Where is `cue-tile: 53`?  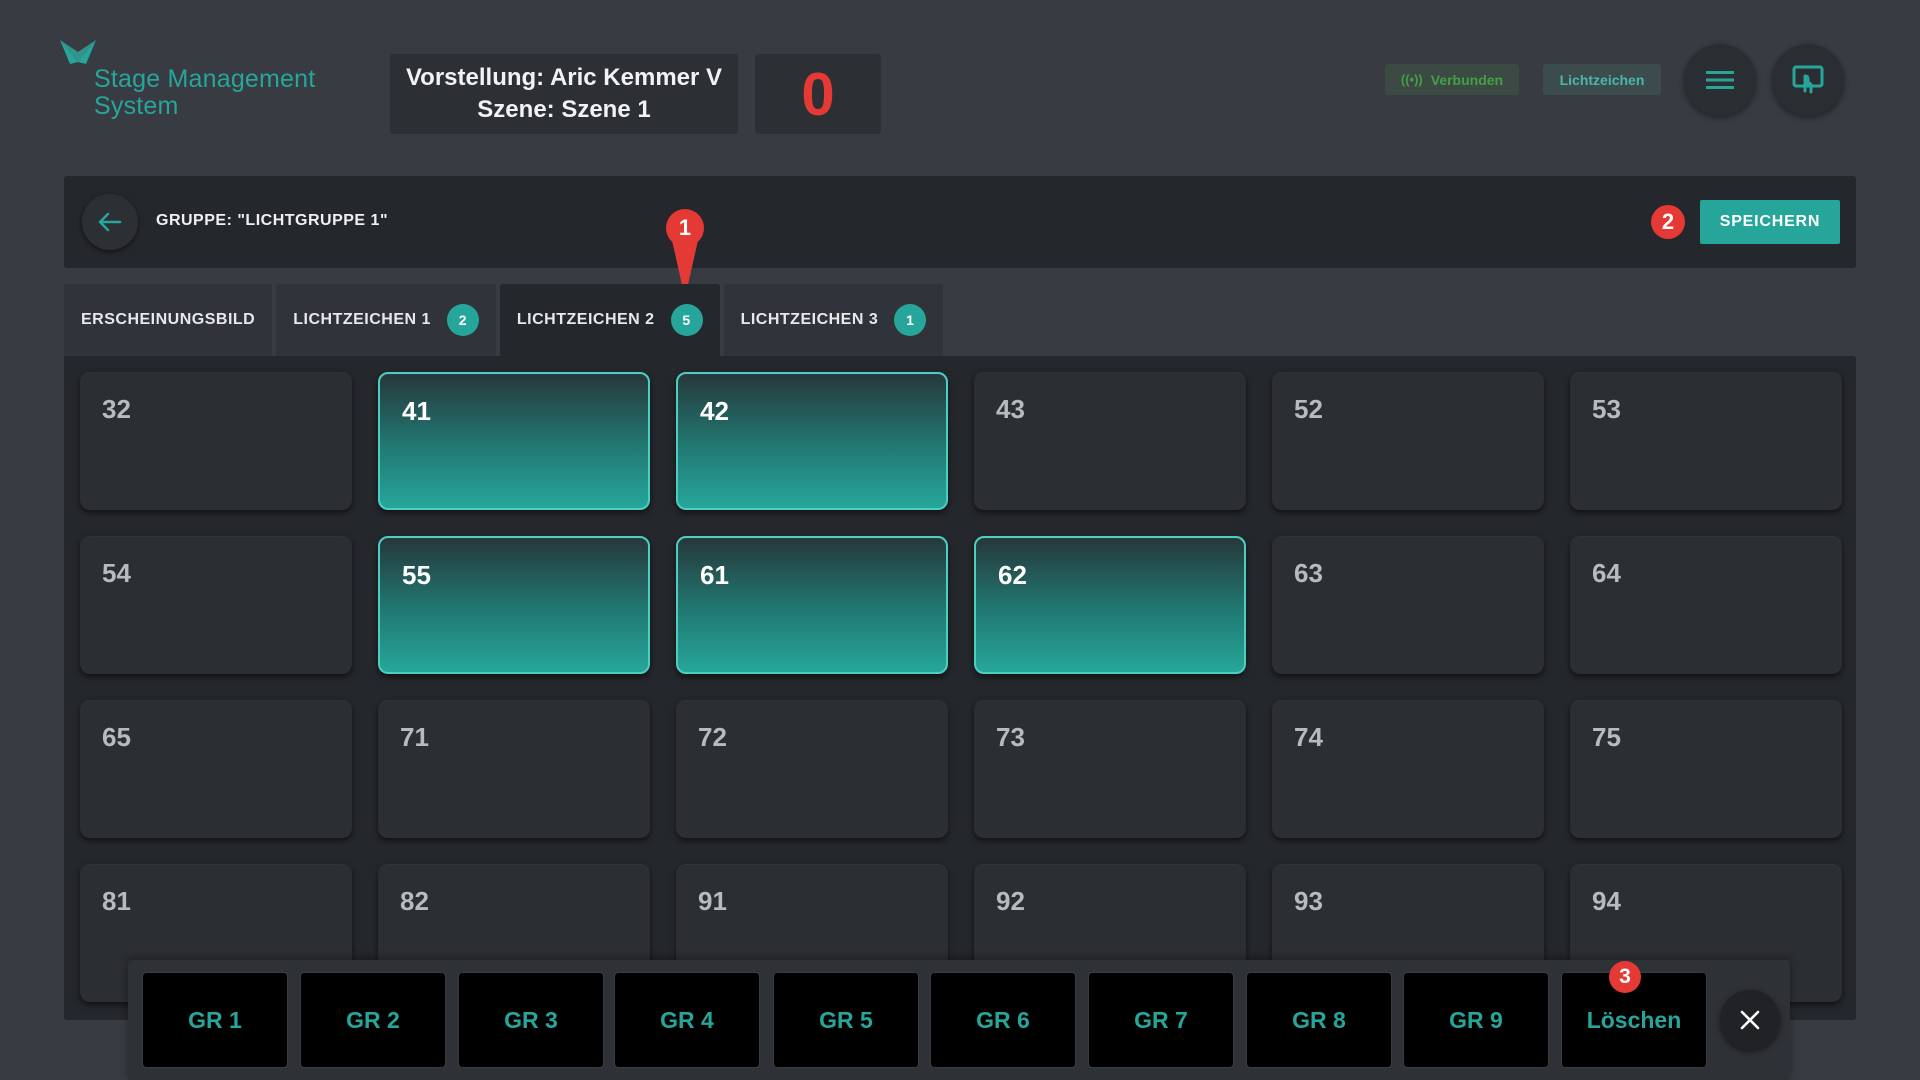
cue-tile: 53 is located at coordinates (1706, 441).